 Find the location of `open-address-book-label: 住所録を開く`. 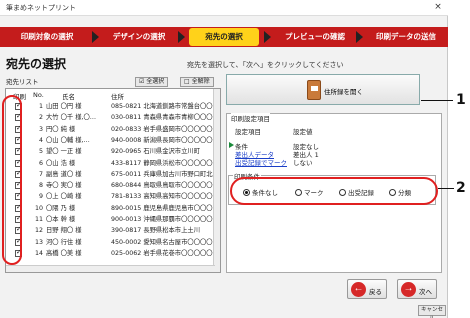

open-address-book-label: 住所録を開く is located at coordinates (343, 92).